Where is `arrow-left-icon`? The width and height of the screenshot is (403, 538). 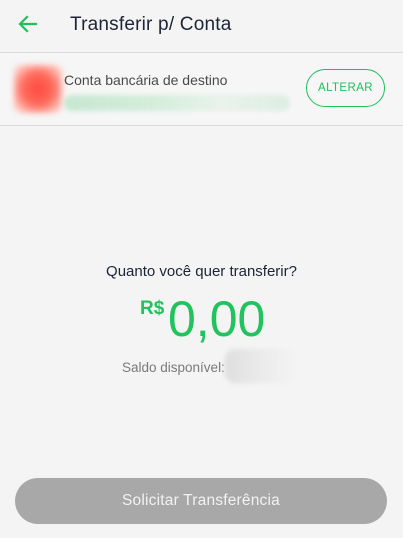 arrow-left-icon is located at coordinates (28, 26).